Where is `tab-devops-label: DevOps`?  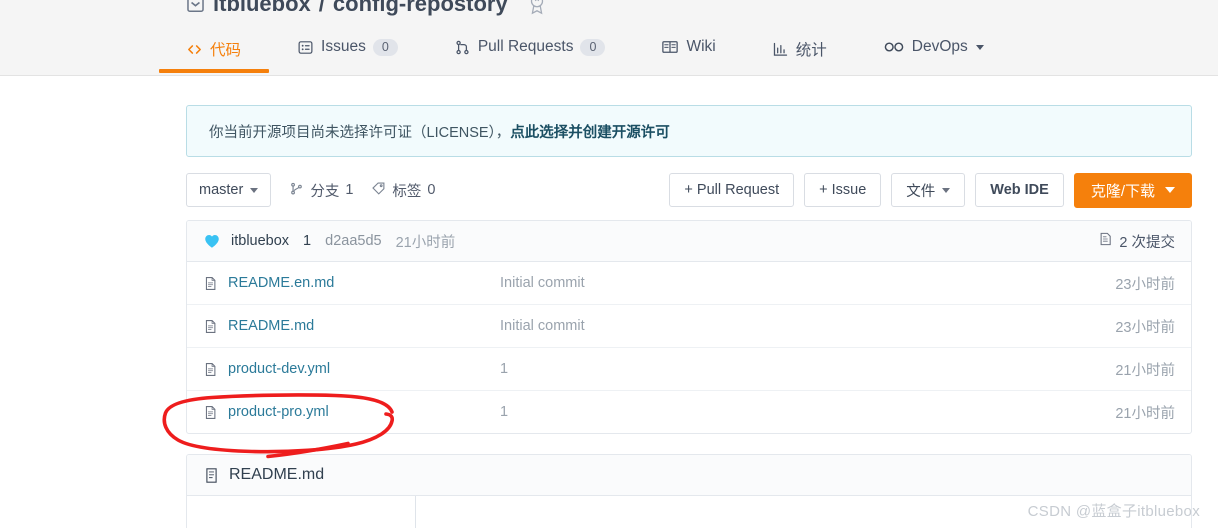 tab-devops-label: DevOps is located at coordinates (939, 46).